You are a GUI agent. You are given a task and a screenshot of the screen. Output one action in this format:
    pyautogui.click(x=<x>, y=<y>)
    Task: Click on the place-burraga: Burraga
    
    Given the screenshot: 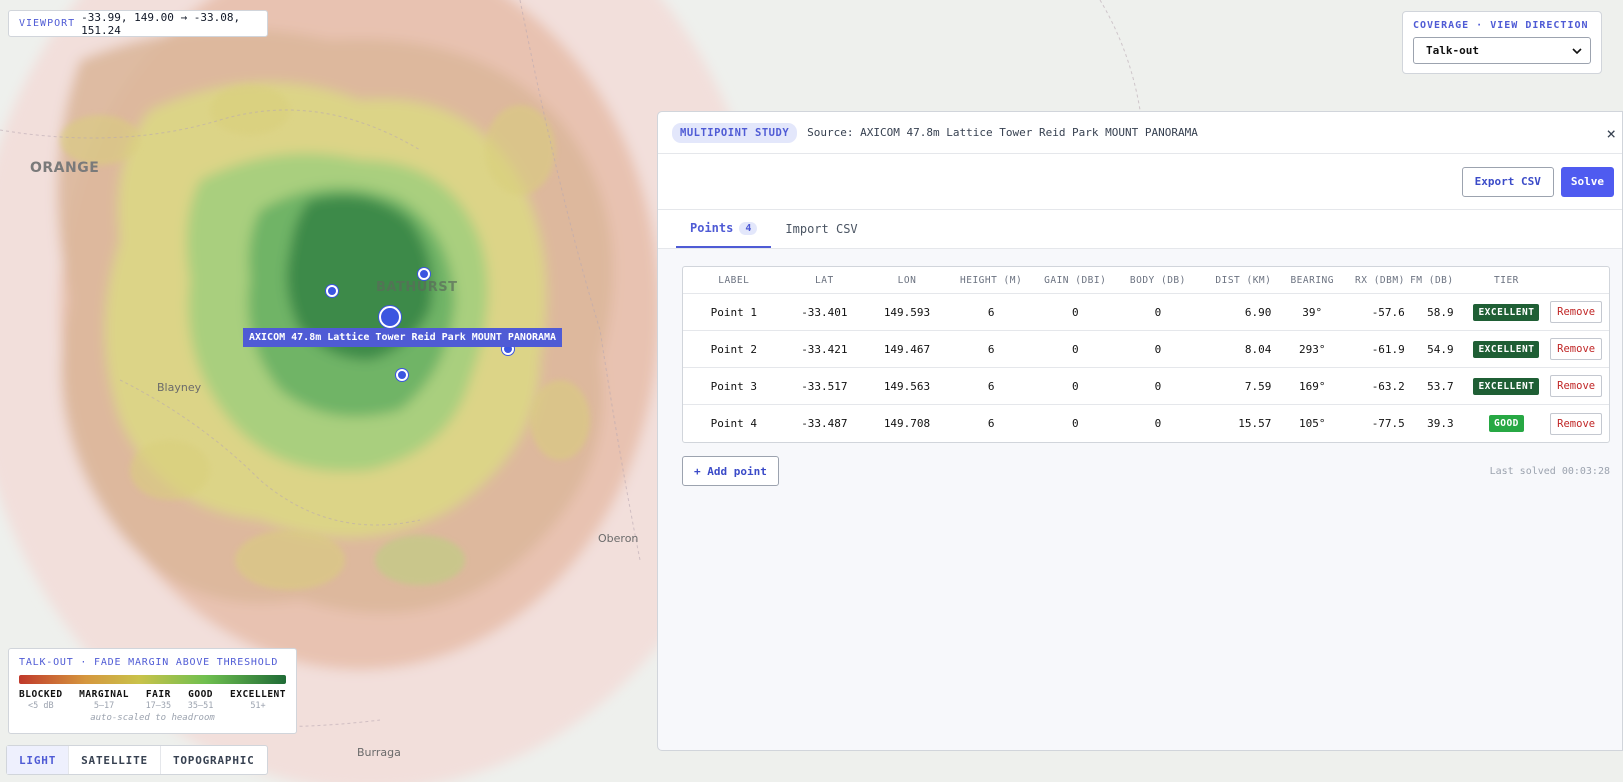 What is the action you would take?
    pyautogui.click(x=379, y=752)
    